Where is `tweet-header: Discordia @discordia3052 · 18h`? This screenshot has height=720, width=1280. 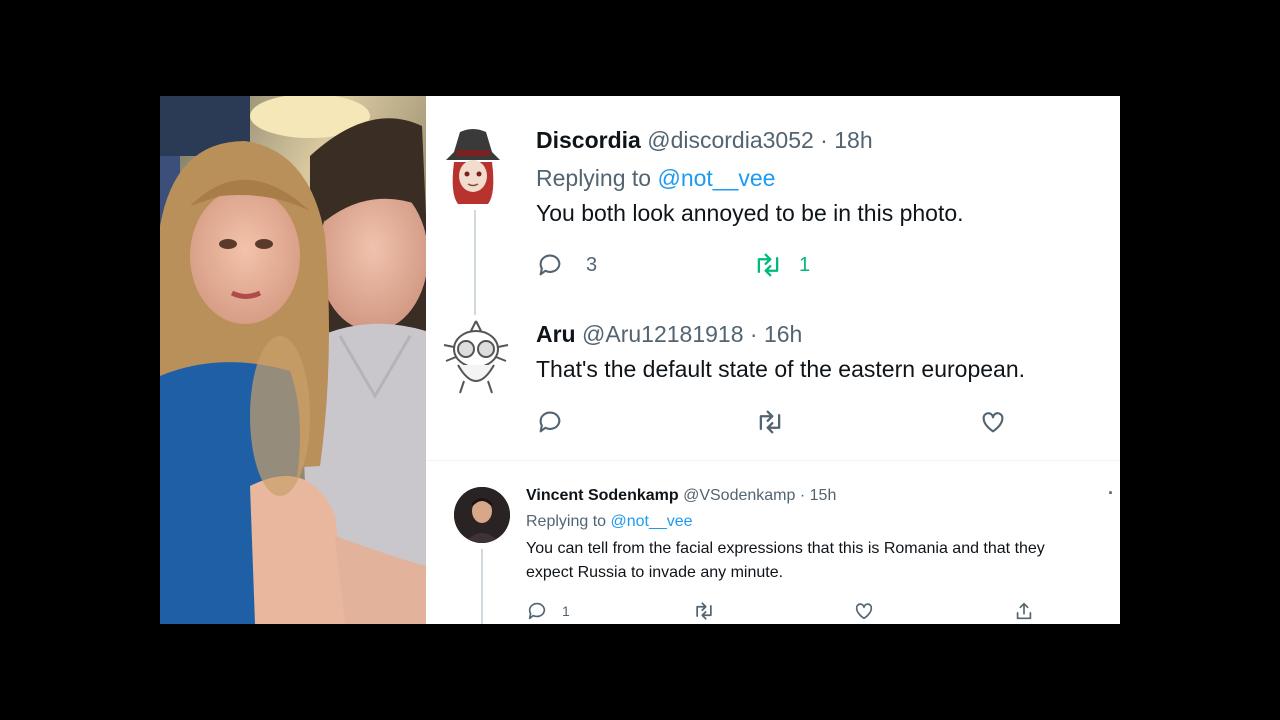
tweet-header: Discordia @discordia3052 · 18h is located at coordinates (704, 140).